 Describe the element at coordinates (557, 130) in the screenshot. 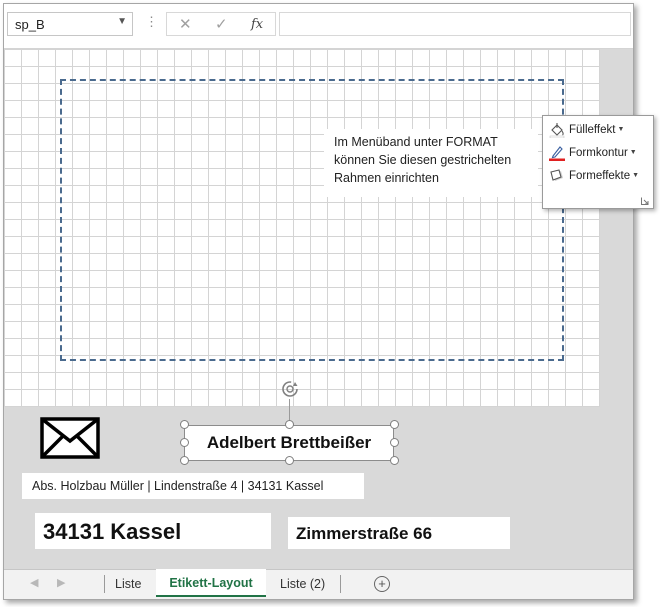

I see `paint-bucket-icon` at that location.